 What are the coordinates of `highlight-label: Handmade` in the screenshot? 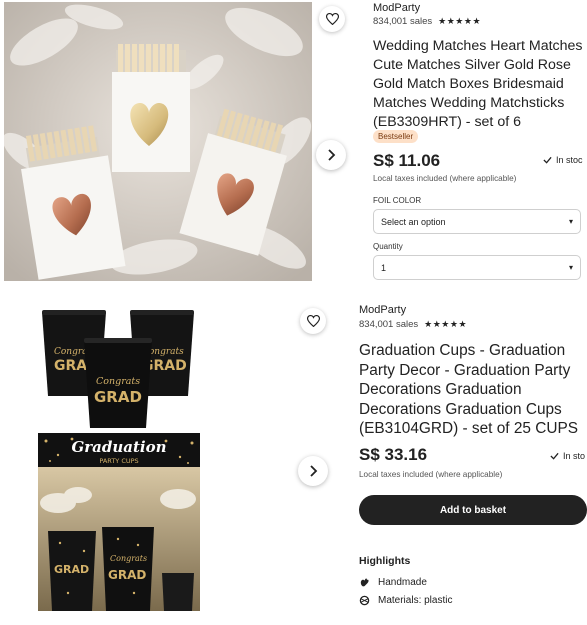 It's located at (402, 582).